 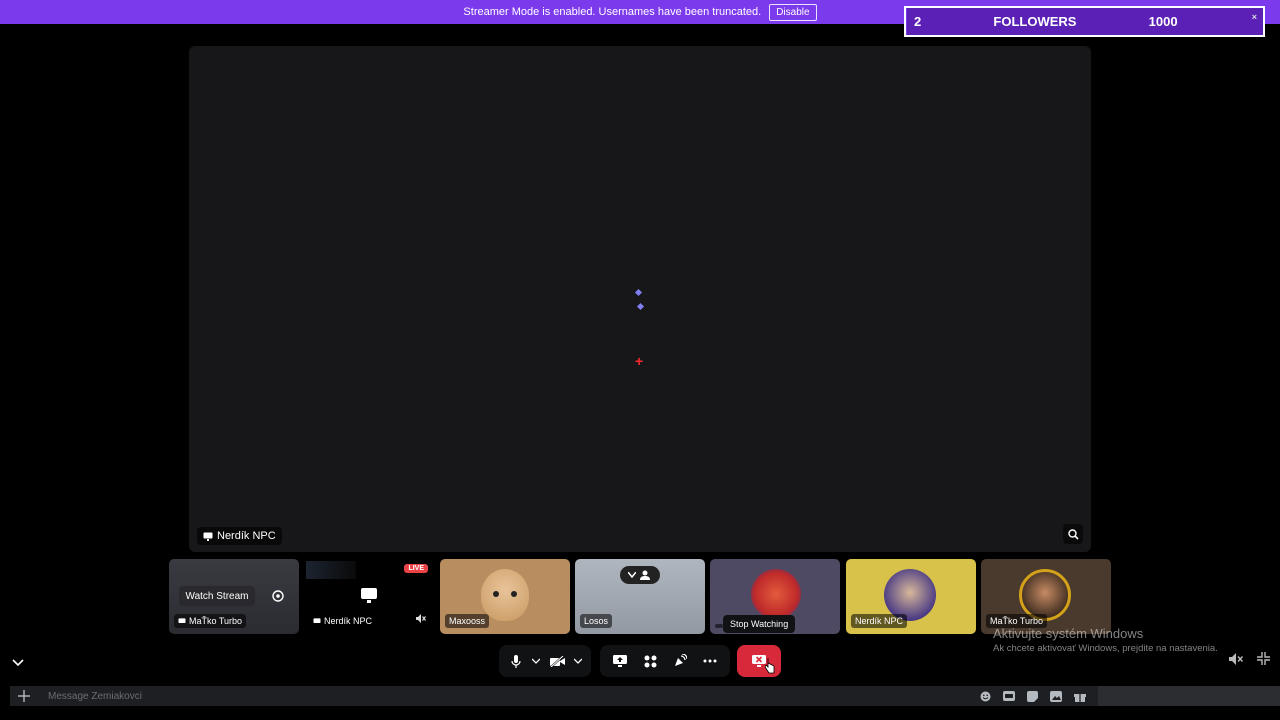 What do you see at coordinates (1254, 17) in the screenshot?
I see `close-icon: ×` at bounding box center [1254, 17].